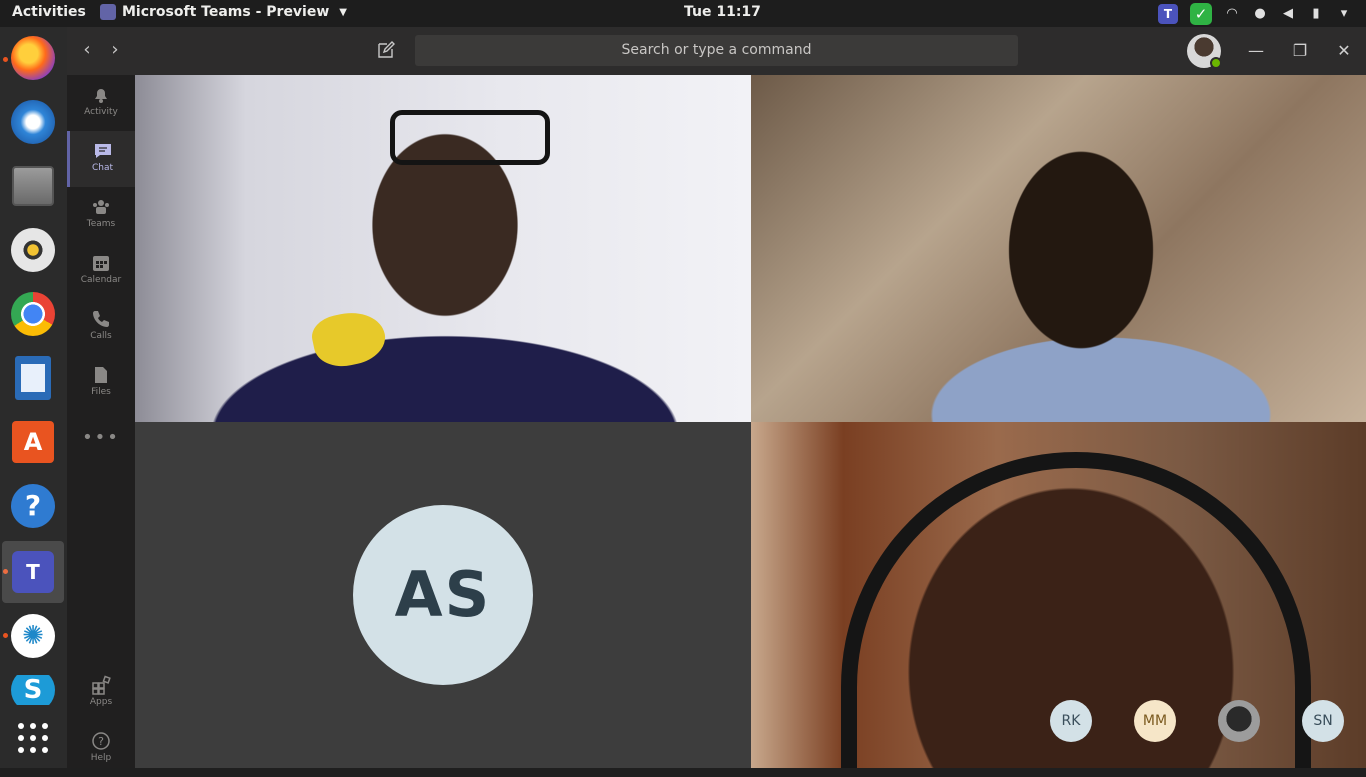 The height and width of the screenshot is (777, 1366). Describe the element at coordinates (1288, 14) in the screenshot. I see `volume-icon: ◀` at that location.